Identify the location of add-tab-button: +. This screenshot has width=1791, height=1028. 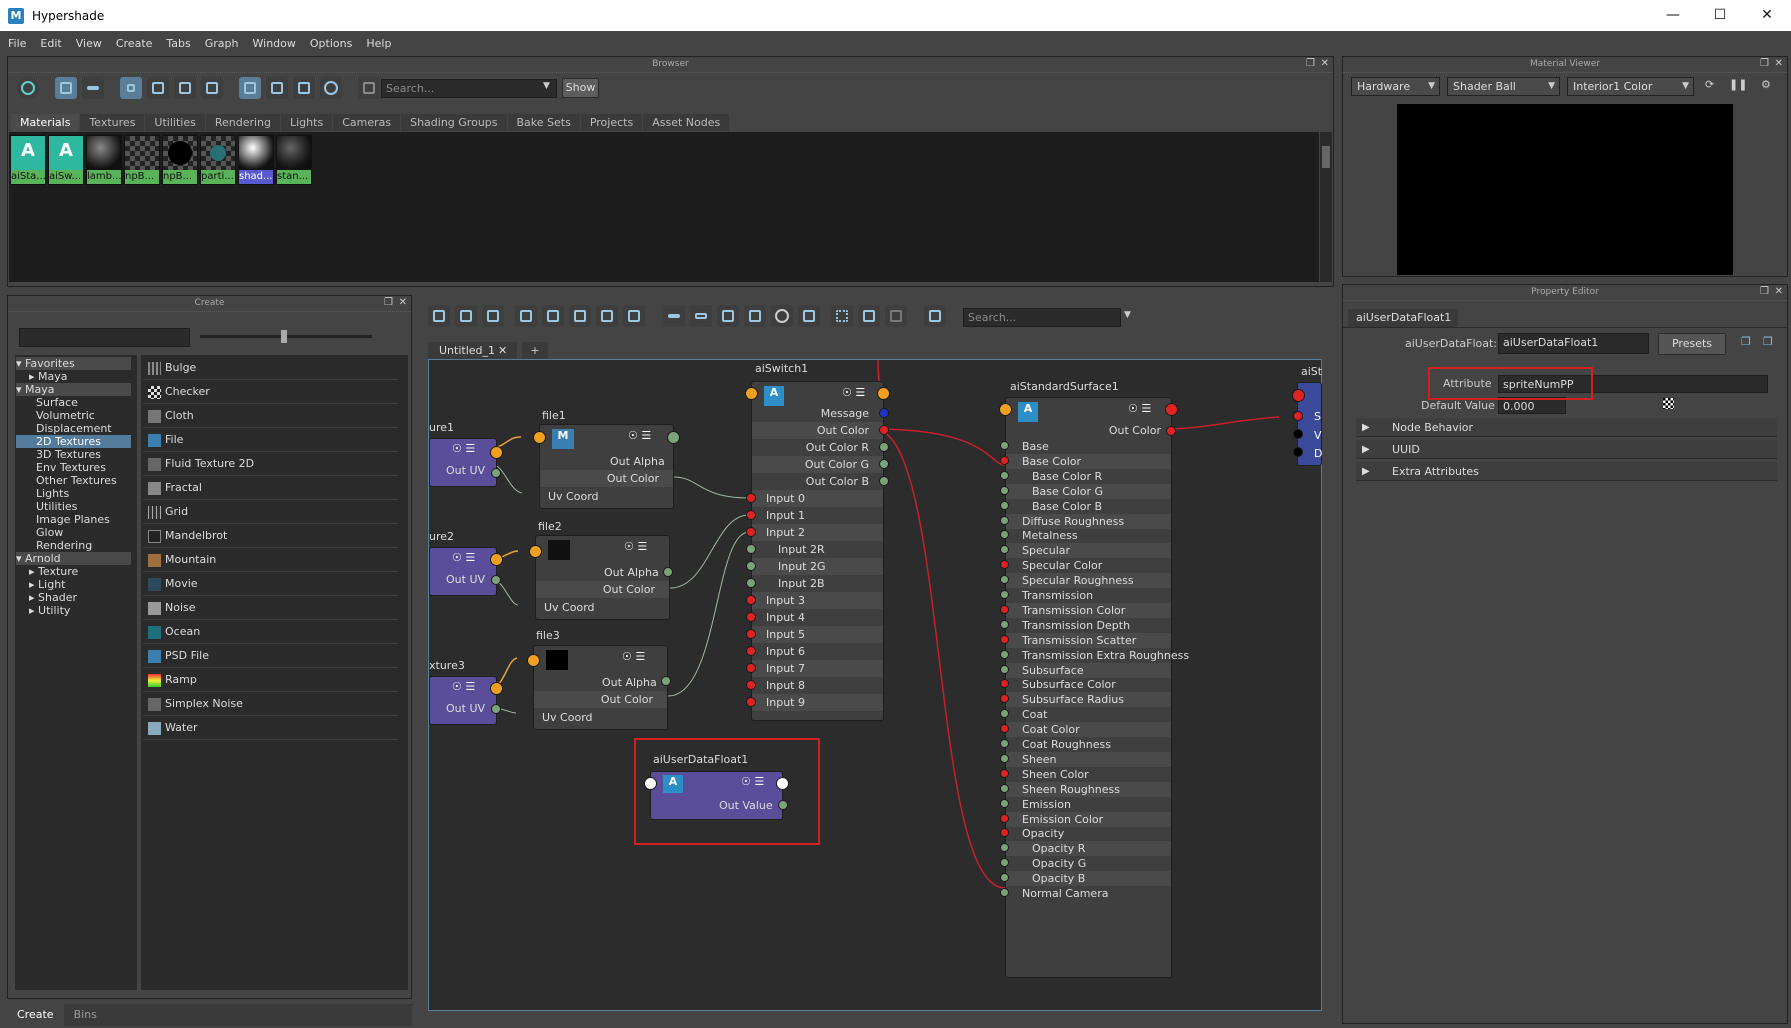
(535, 350).